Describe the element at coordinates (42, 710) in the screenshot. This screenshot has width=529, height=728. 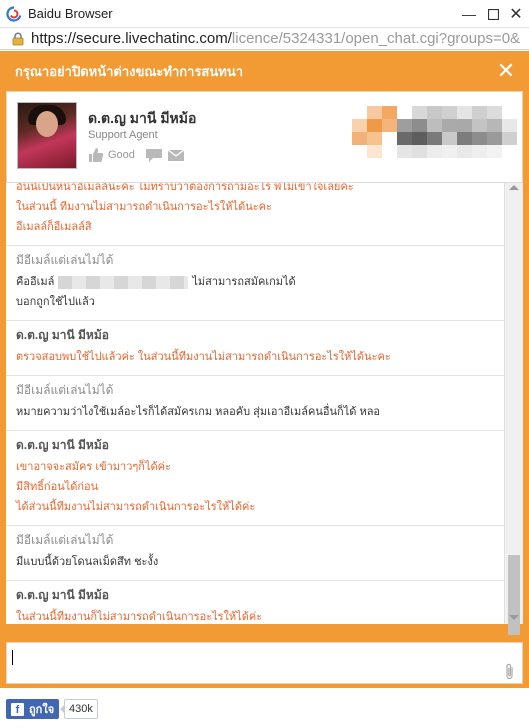
I see `like-label: ถูกใจ` at that location.